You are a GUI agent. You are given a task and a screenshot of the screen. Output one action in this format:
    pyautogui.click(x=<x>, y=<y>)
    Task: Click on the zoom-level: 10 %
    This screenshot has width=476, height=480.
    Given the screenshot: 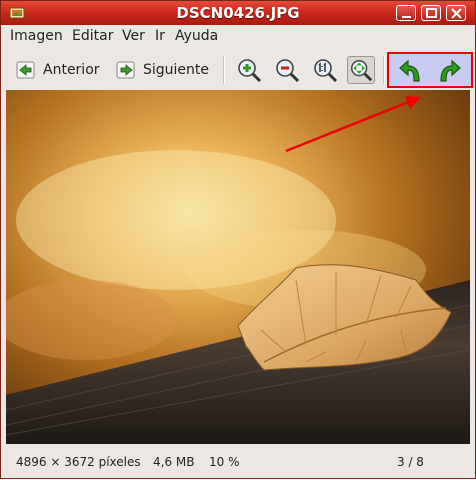 What is the action you would take?
    pyautogui.click(x=224, y=462)
    